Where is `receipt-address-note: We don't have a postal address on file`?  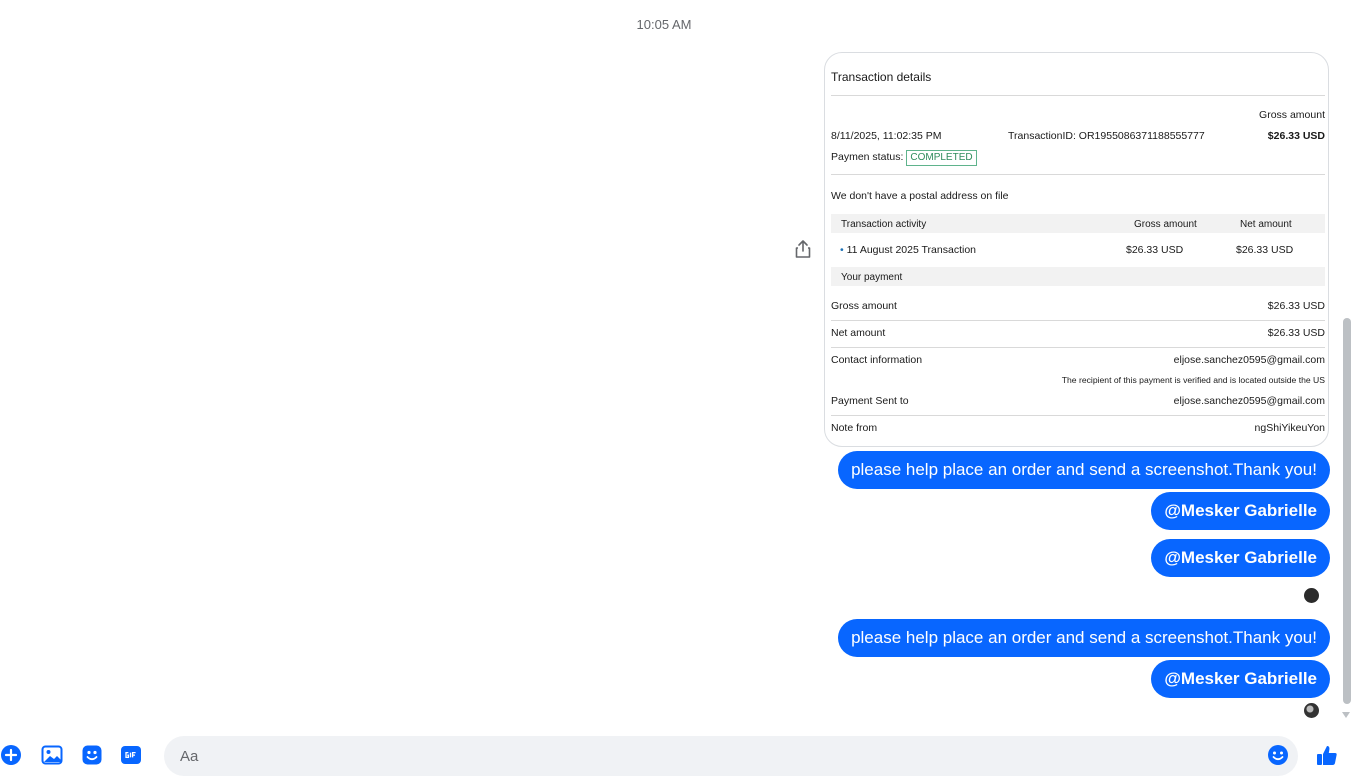 receipt-address-note: We don't have a postal address on file is located at coordinates (920, 196).